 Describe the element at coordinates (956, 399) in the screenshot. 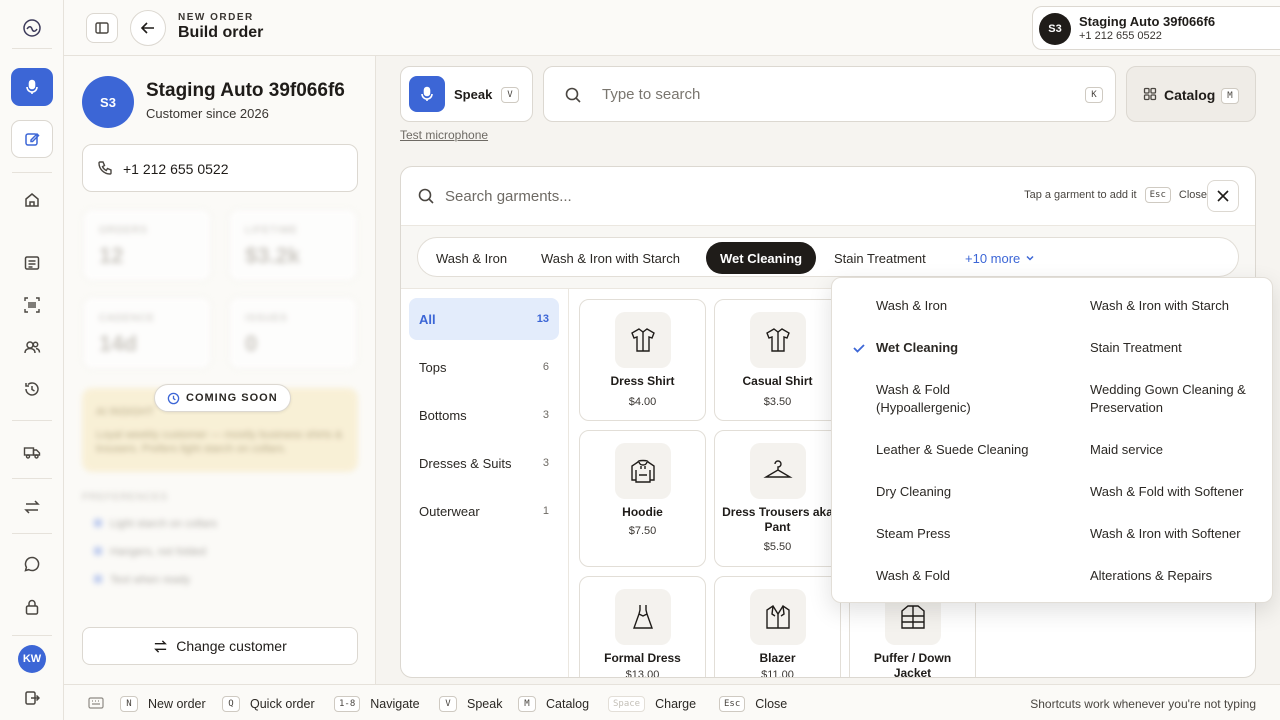

I see `service-option: Wash & Fold (Hypoallergenic)` at that location.